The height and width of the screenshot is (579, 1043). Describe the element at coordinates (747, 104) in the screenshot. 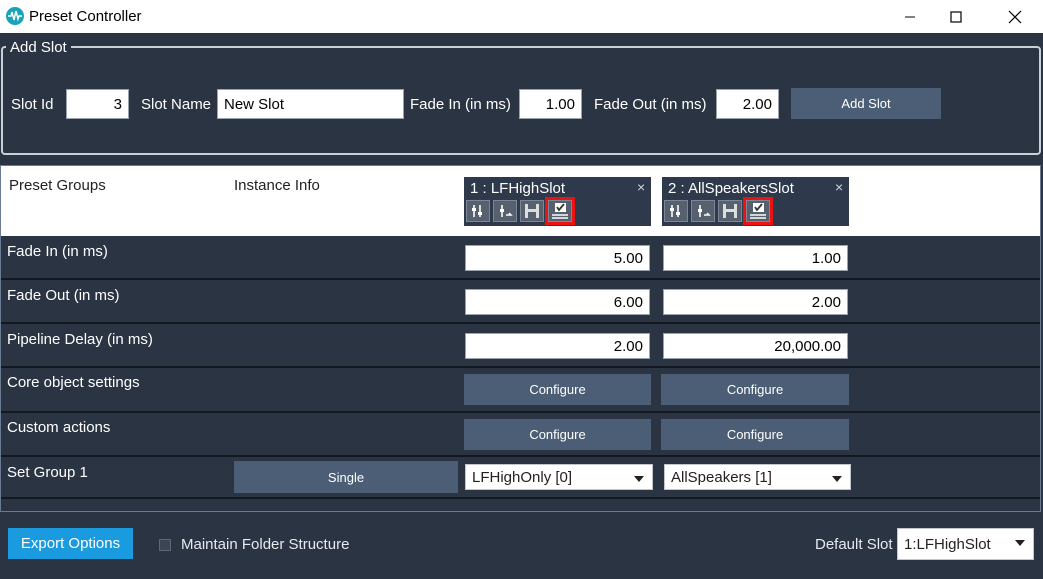

I see `fade-out-input` at that location.